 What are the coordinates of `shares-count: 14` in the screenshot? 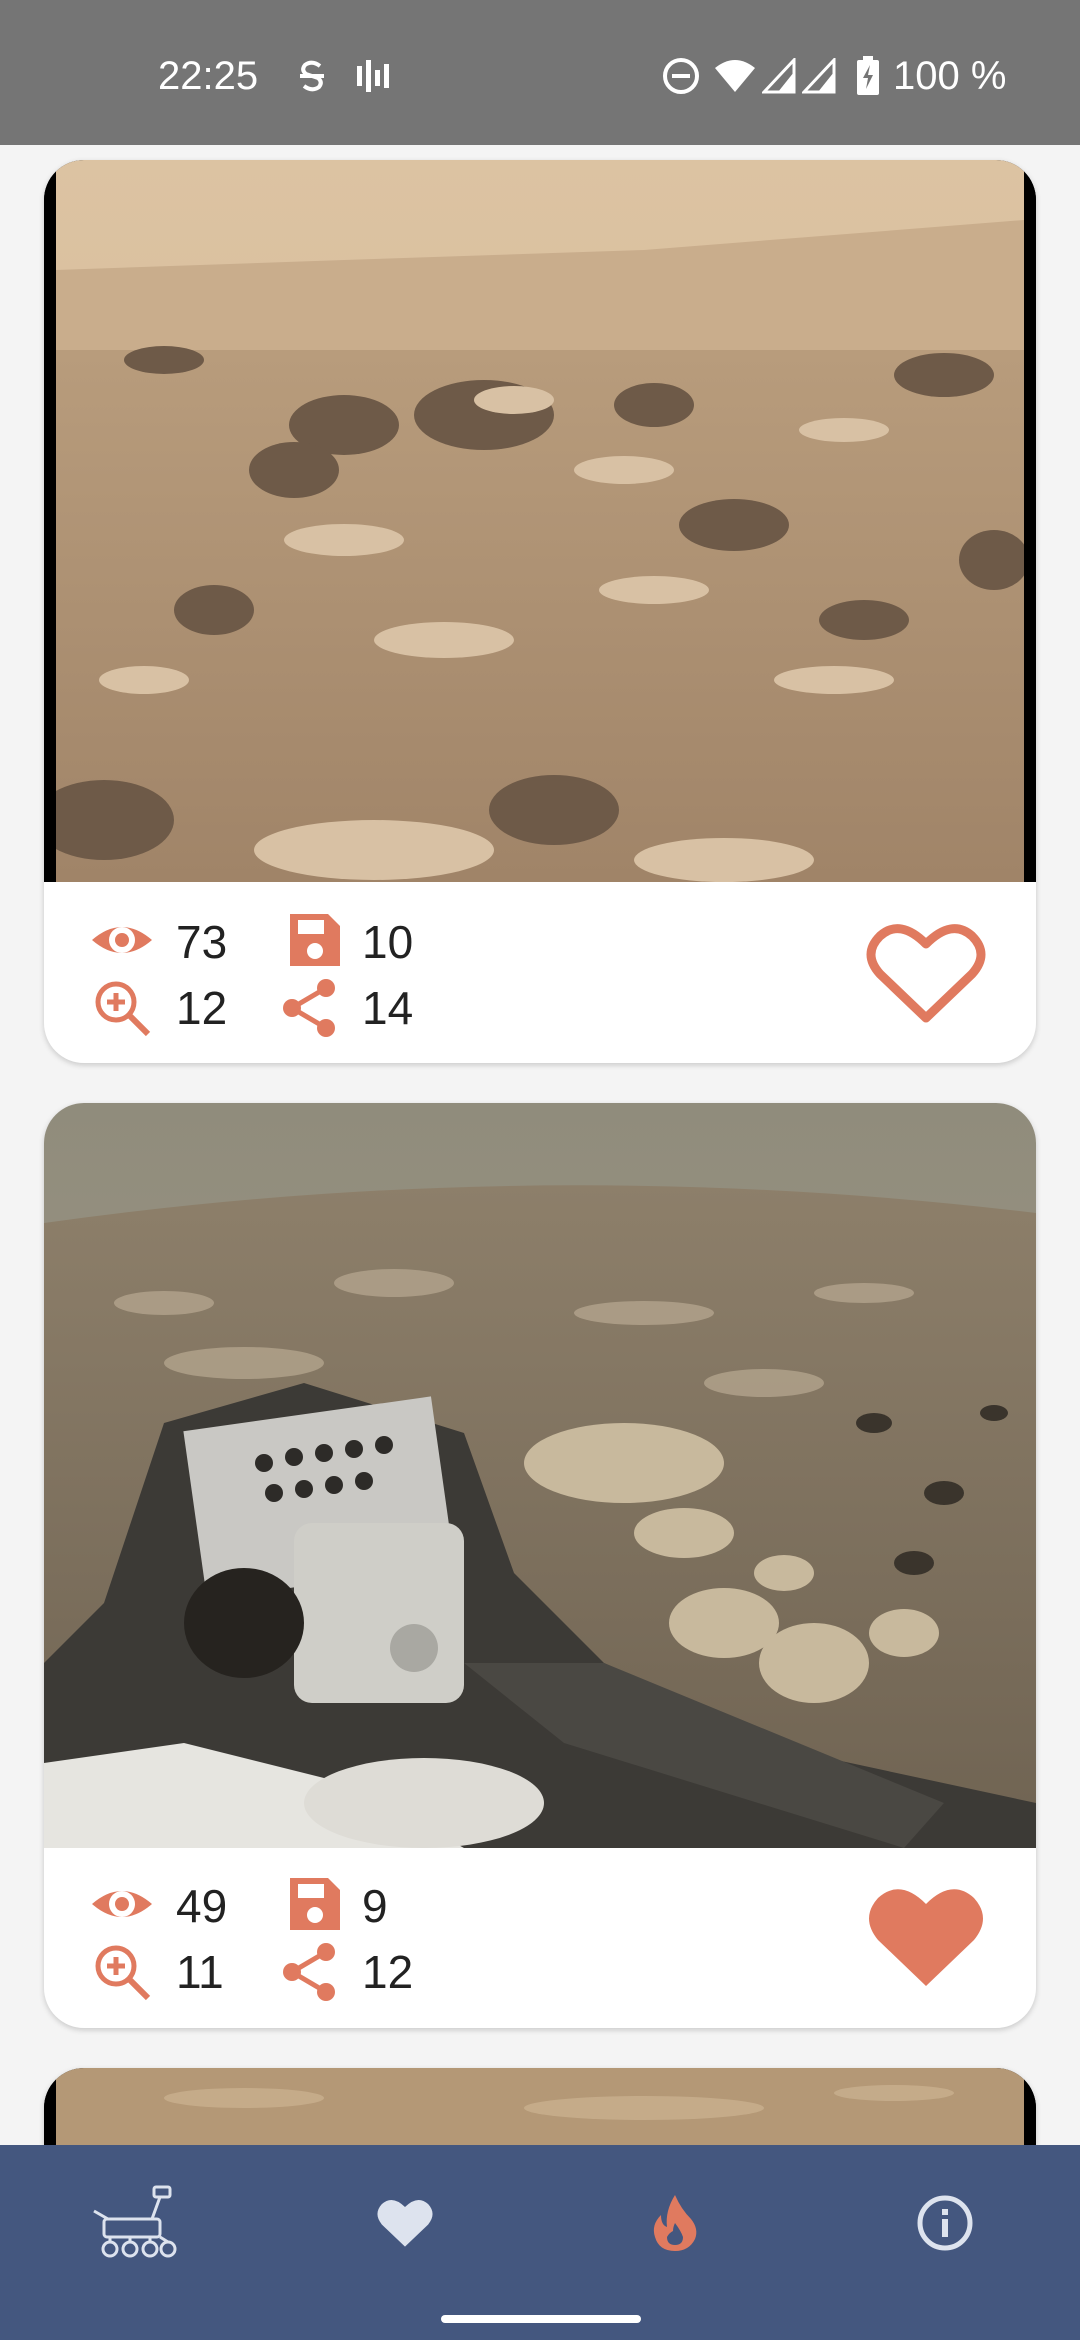 It's located at (388, 1008).